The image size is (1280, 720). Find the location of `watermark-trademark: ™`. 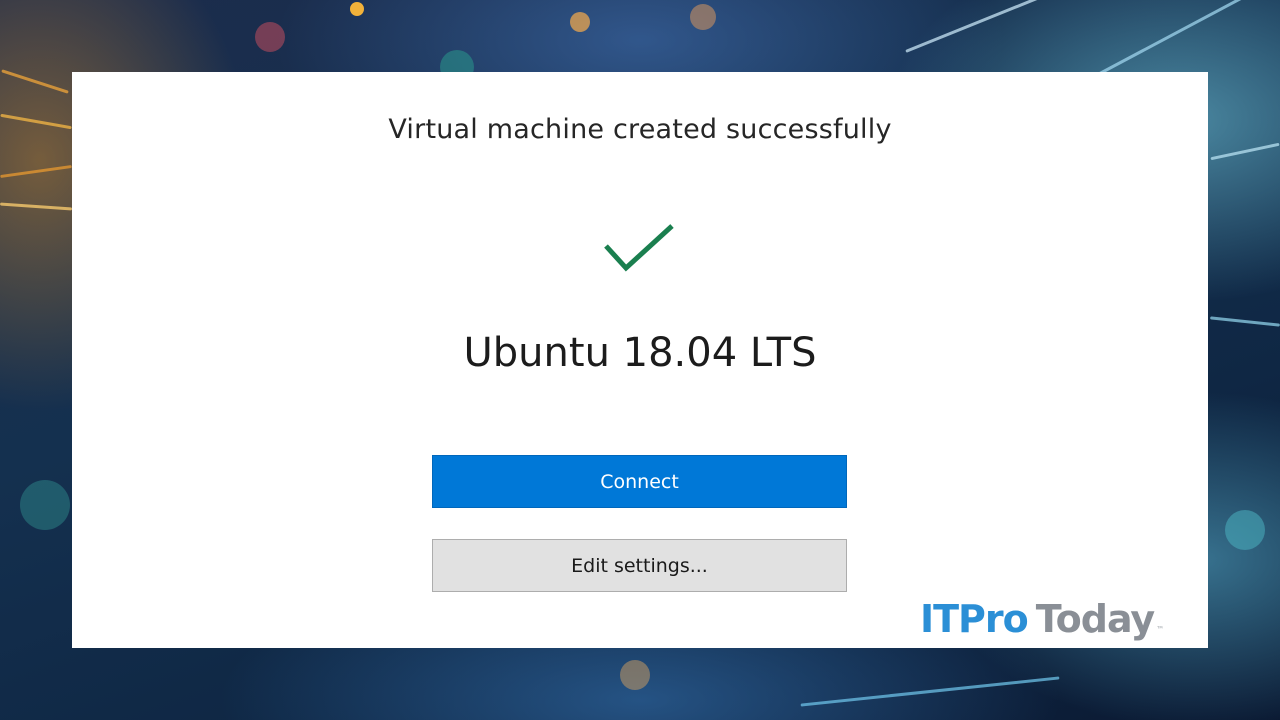

watermark-trademark: ™ is located at coordinates (1160, 629).